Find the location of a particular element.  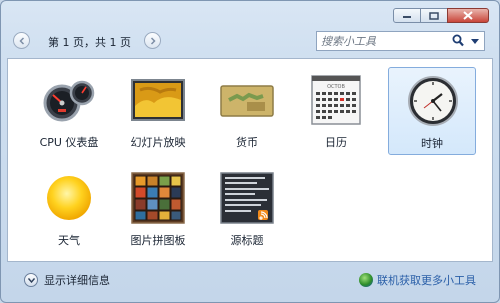

page-indicator: 第 1 页，共 1 页 is located at coordinates (89, 42).